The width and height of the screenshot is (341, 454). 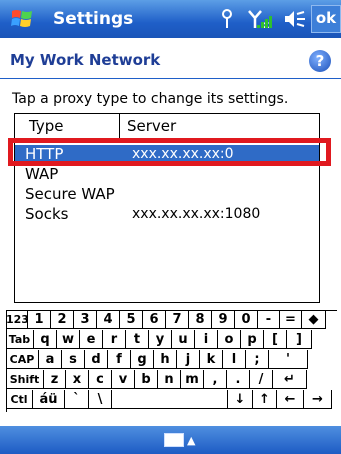 I want to click on key: Tab, so click(x=20, y=339).